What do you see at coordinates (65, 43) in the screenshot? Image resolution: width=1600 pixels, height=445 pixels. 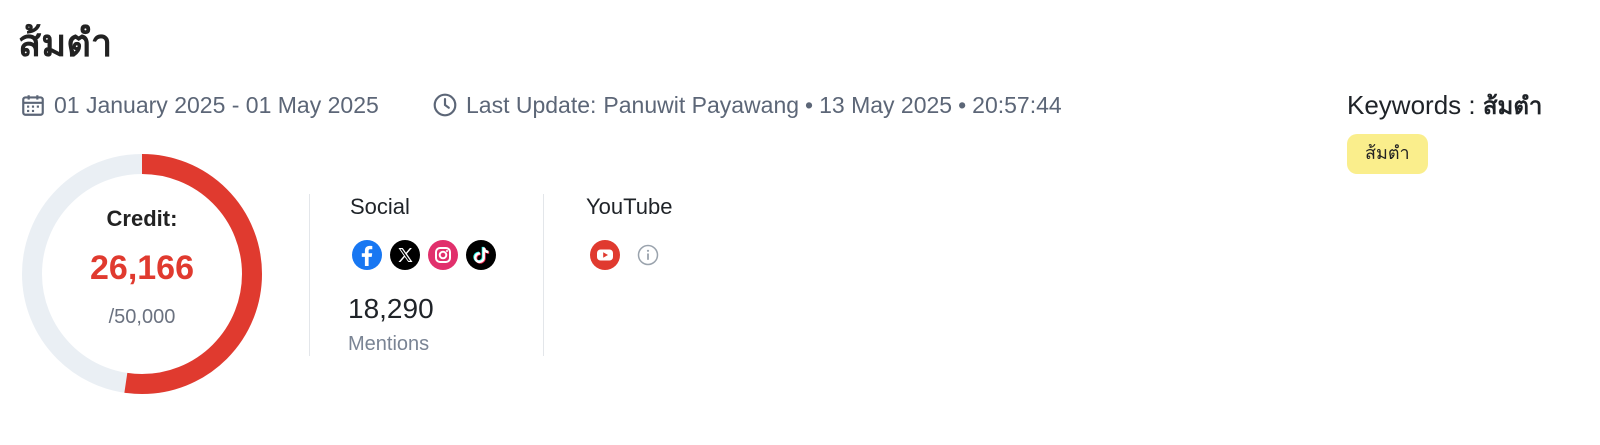 I see `page-title: ส้มตำ` at bounding box center [65, 43].